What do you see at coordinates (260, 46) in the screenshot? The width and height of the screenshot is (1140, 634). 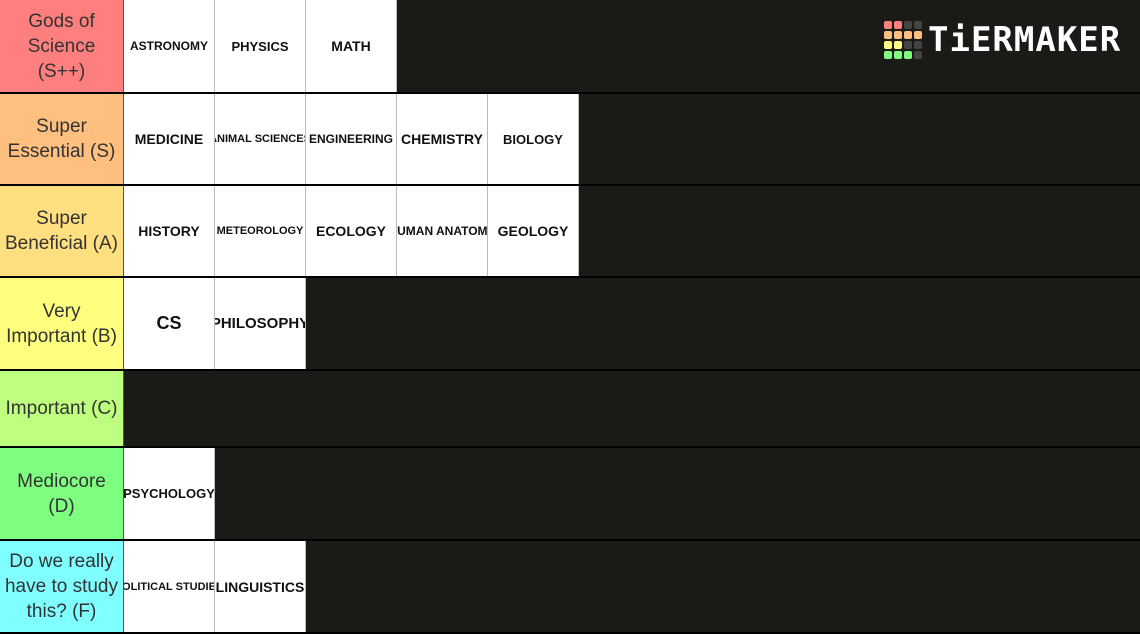 I see `tier-item: PHYSICS` at bounding box center [260, 46].